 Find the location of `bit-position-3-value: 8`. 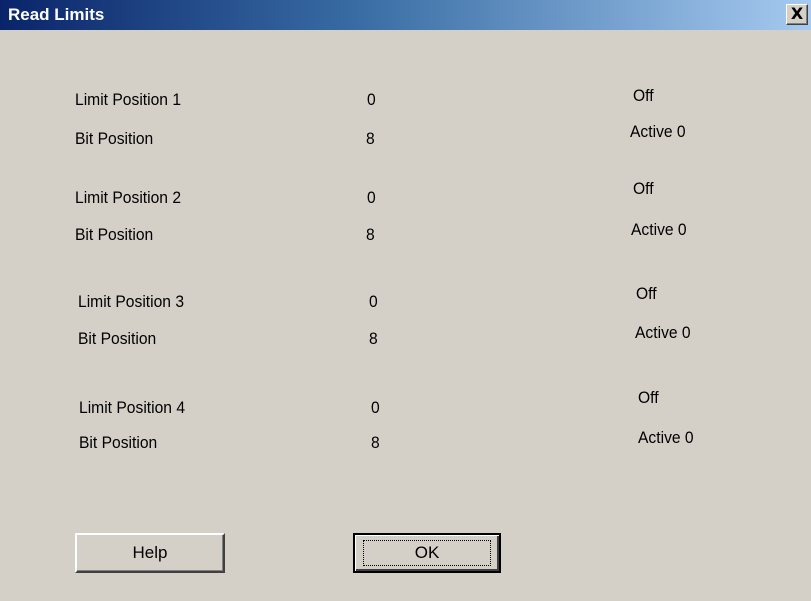

bit-position-3-value: 8 is located at coordinates (373, 338).